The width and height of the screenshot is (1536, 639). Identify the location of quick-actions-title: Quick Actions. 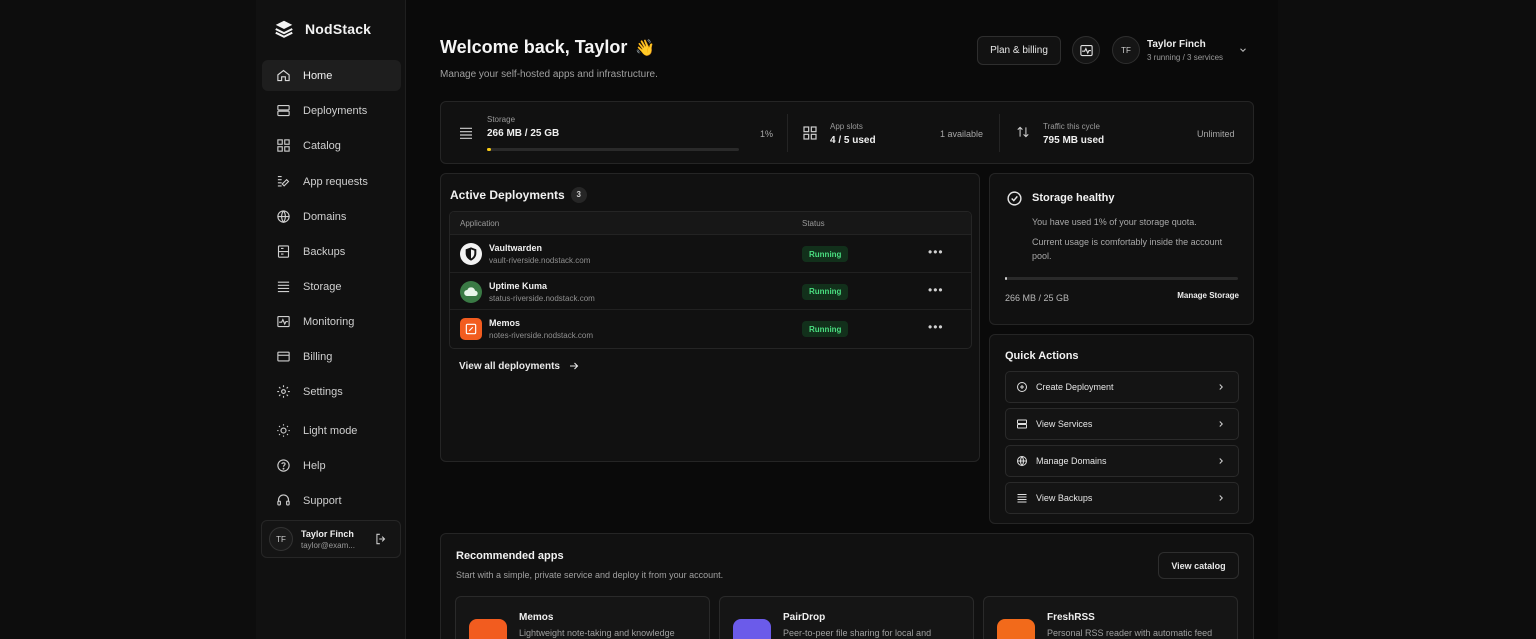
(1042, 356).